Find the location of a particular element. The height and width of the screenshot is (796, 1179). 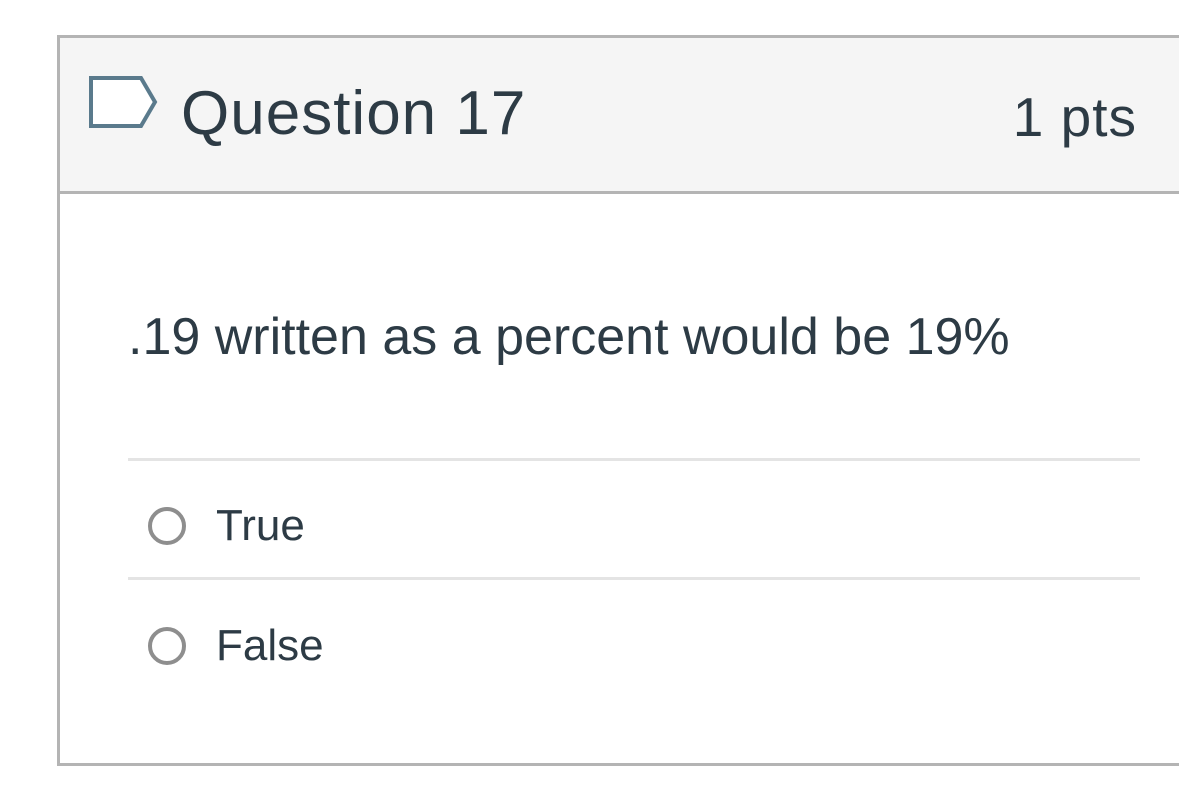

question-points: 1 pts is located at coordinates (1074, 117).